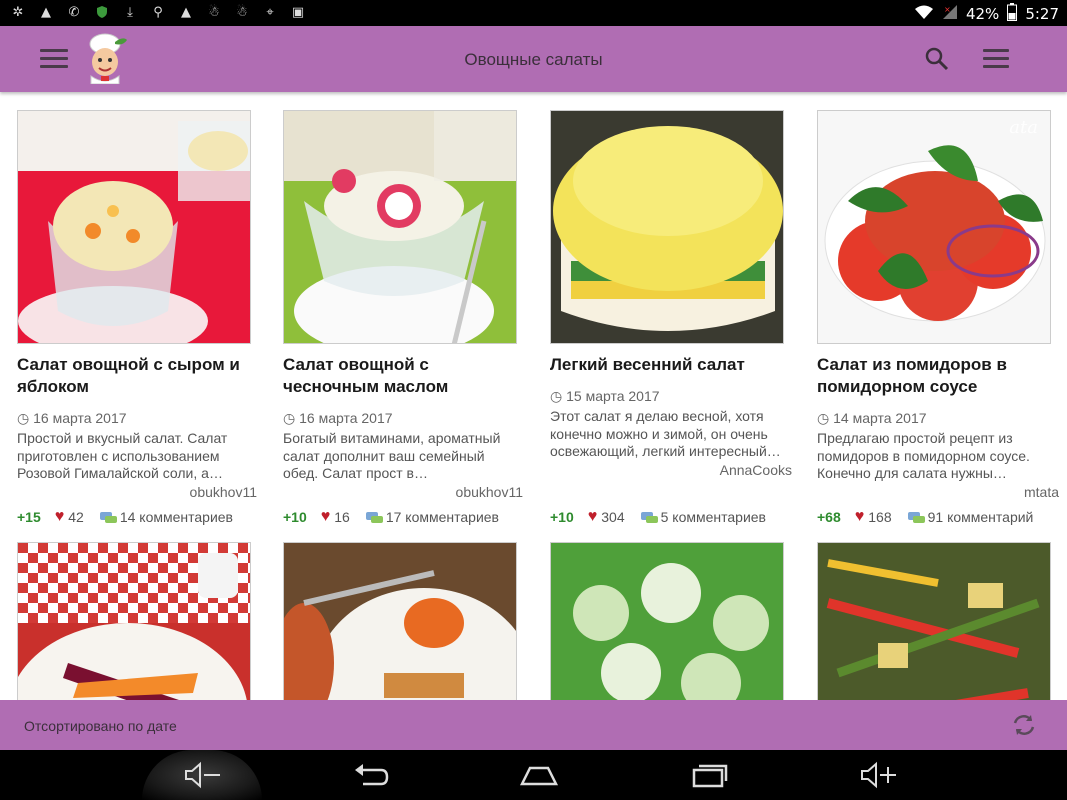  I want to click on home-icon, so click(539, 776).